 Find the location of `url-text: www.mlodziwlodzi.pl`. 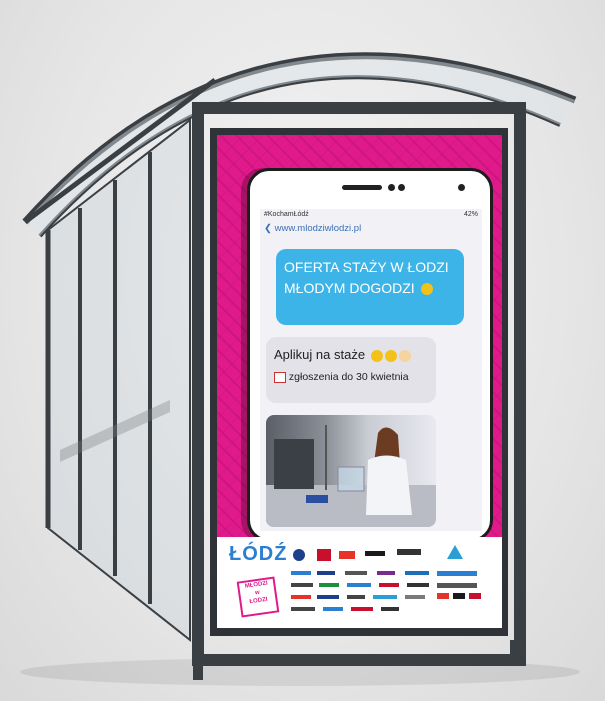

url-text: www.mlodziwlodzi.pl is located at coordinates (318, 228).